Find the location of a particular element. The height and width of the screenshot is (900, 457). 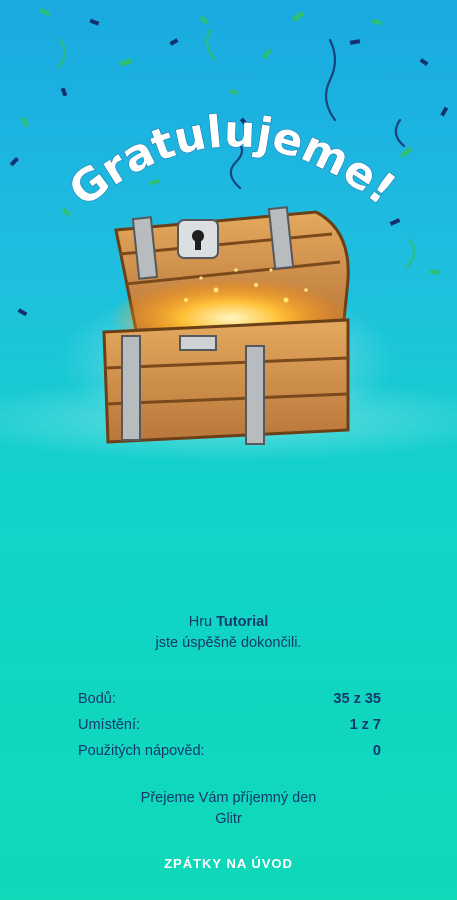

stat-value: 0 is located at coordinates (376, 751).